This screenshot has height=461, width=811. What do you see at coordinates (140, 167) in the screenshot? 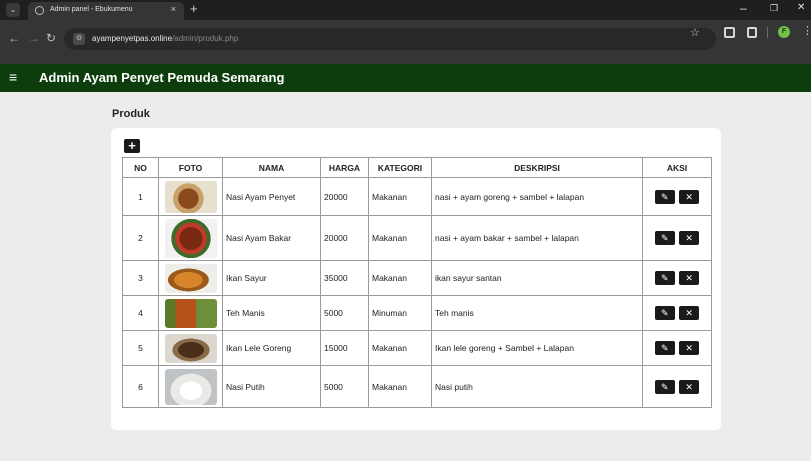
I see `column-header-no: NO` at bounding box center [140, 167].